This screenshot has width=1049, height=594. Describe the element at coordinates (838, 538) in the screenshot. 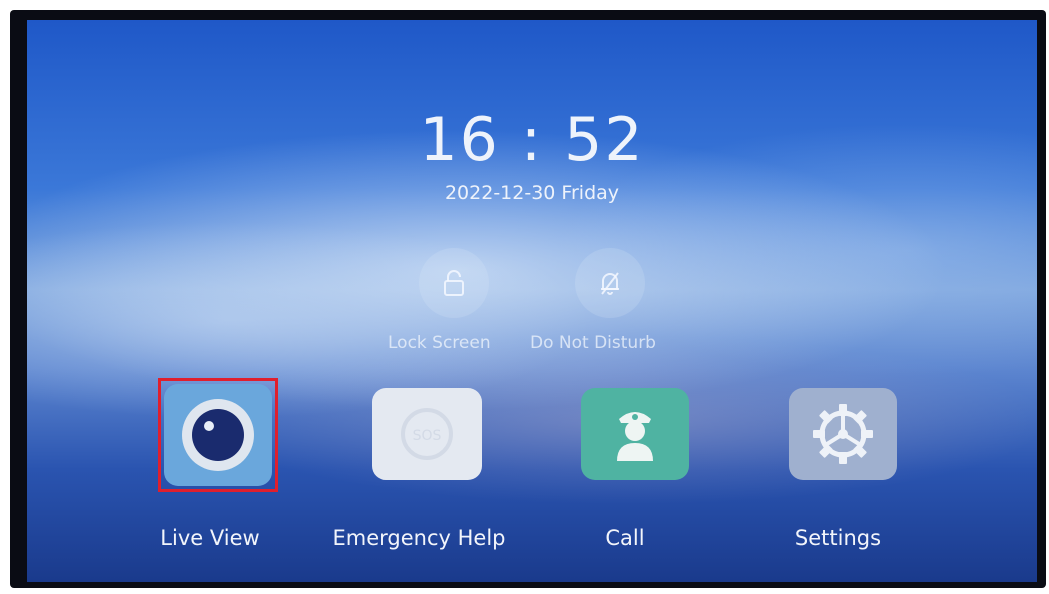

I see `settings-label: Settings` at that location.